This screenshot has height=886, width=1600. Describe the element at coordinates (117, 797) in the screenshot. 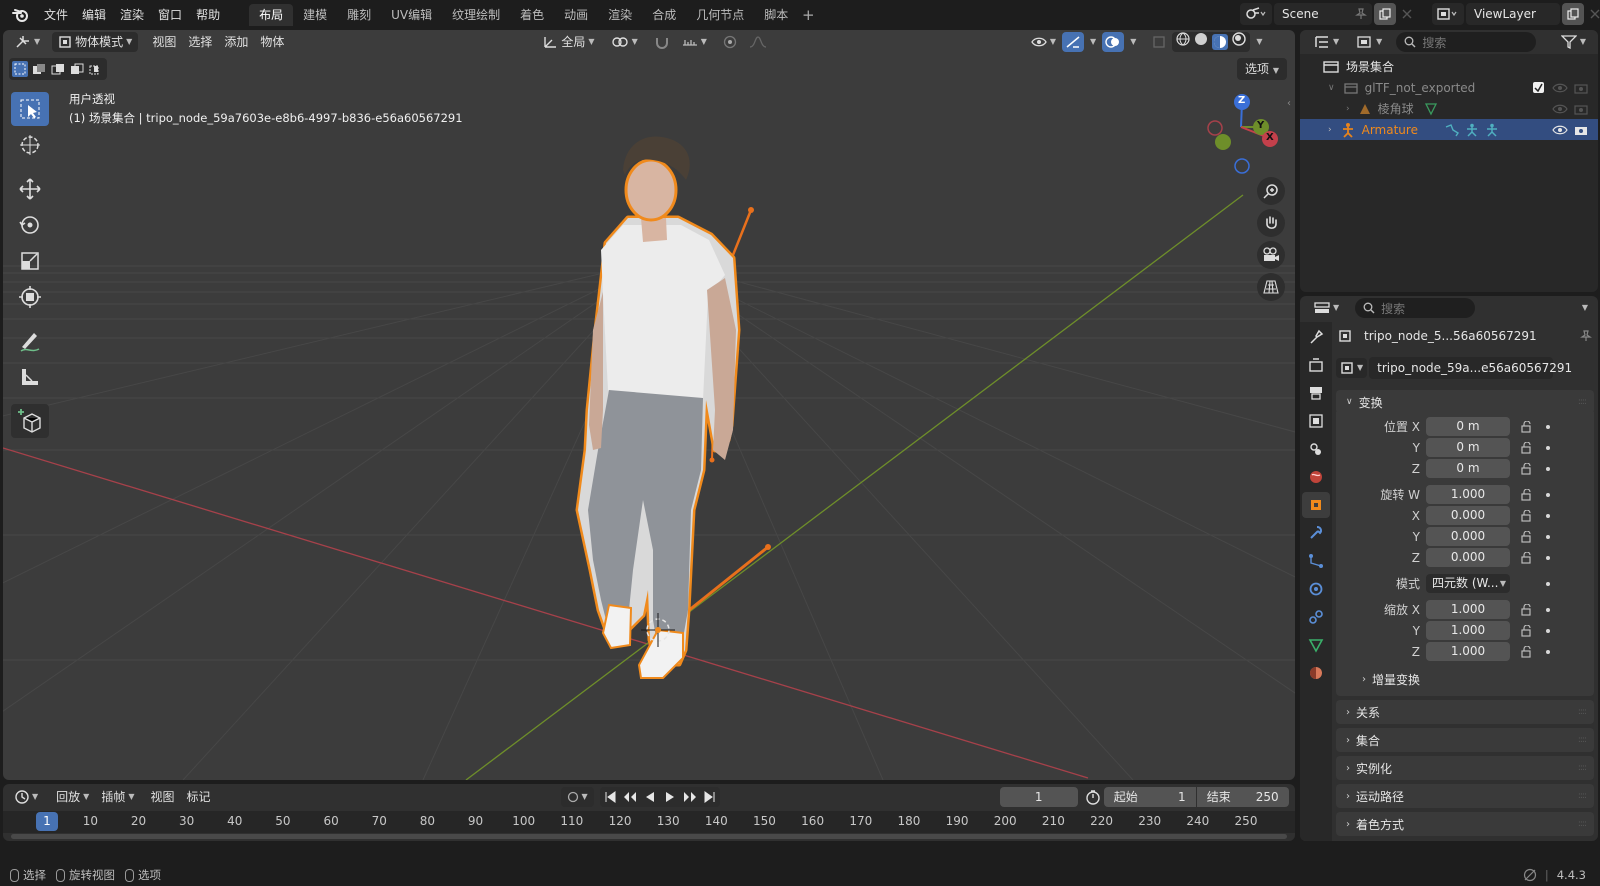

I see `keying-menu: 插帧 ▼` at that location.